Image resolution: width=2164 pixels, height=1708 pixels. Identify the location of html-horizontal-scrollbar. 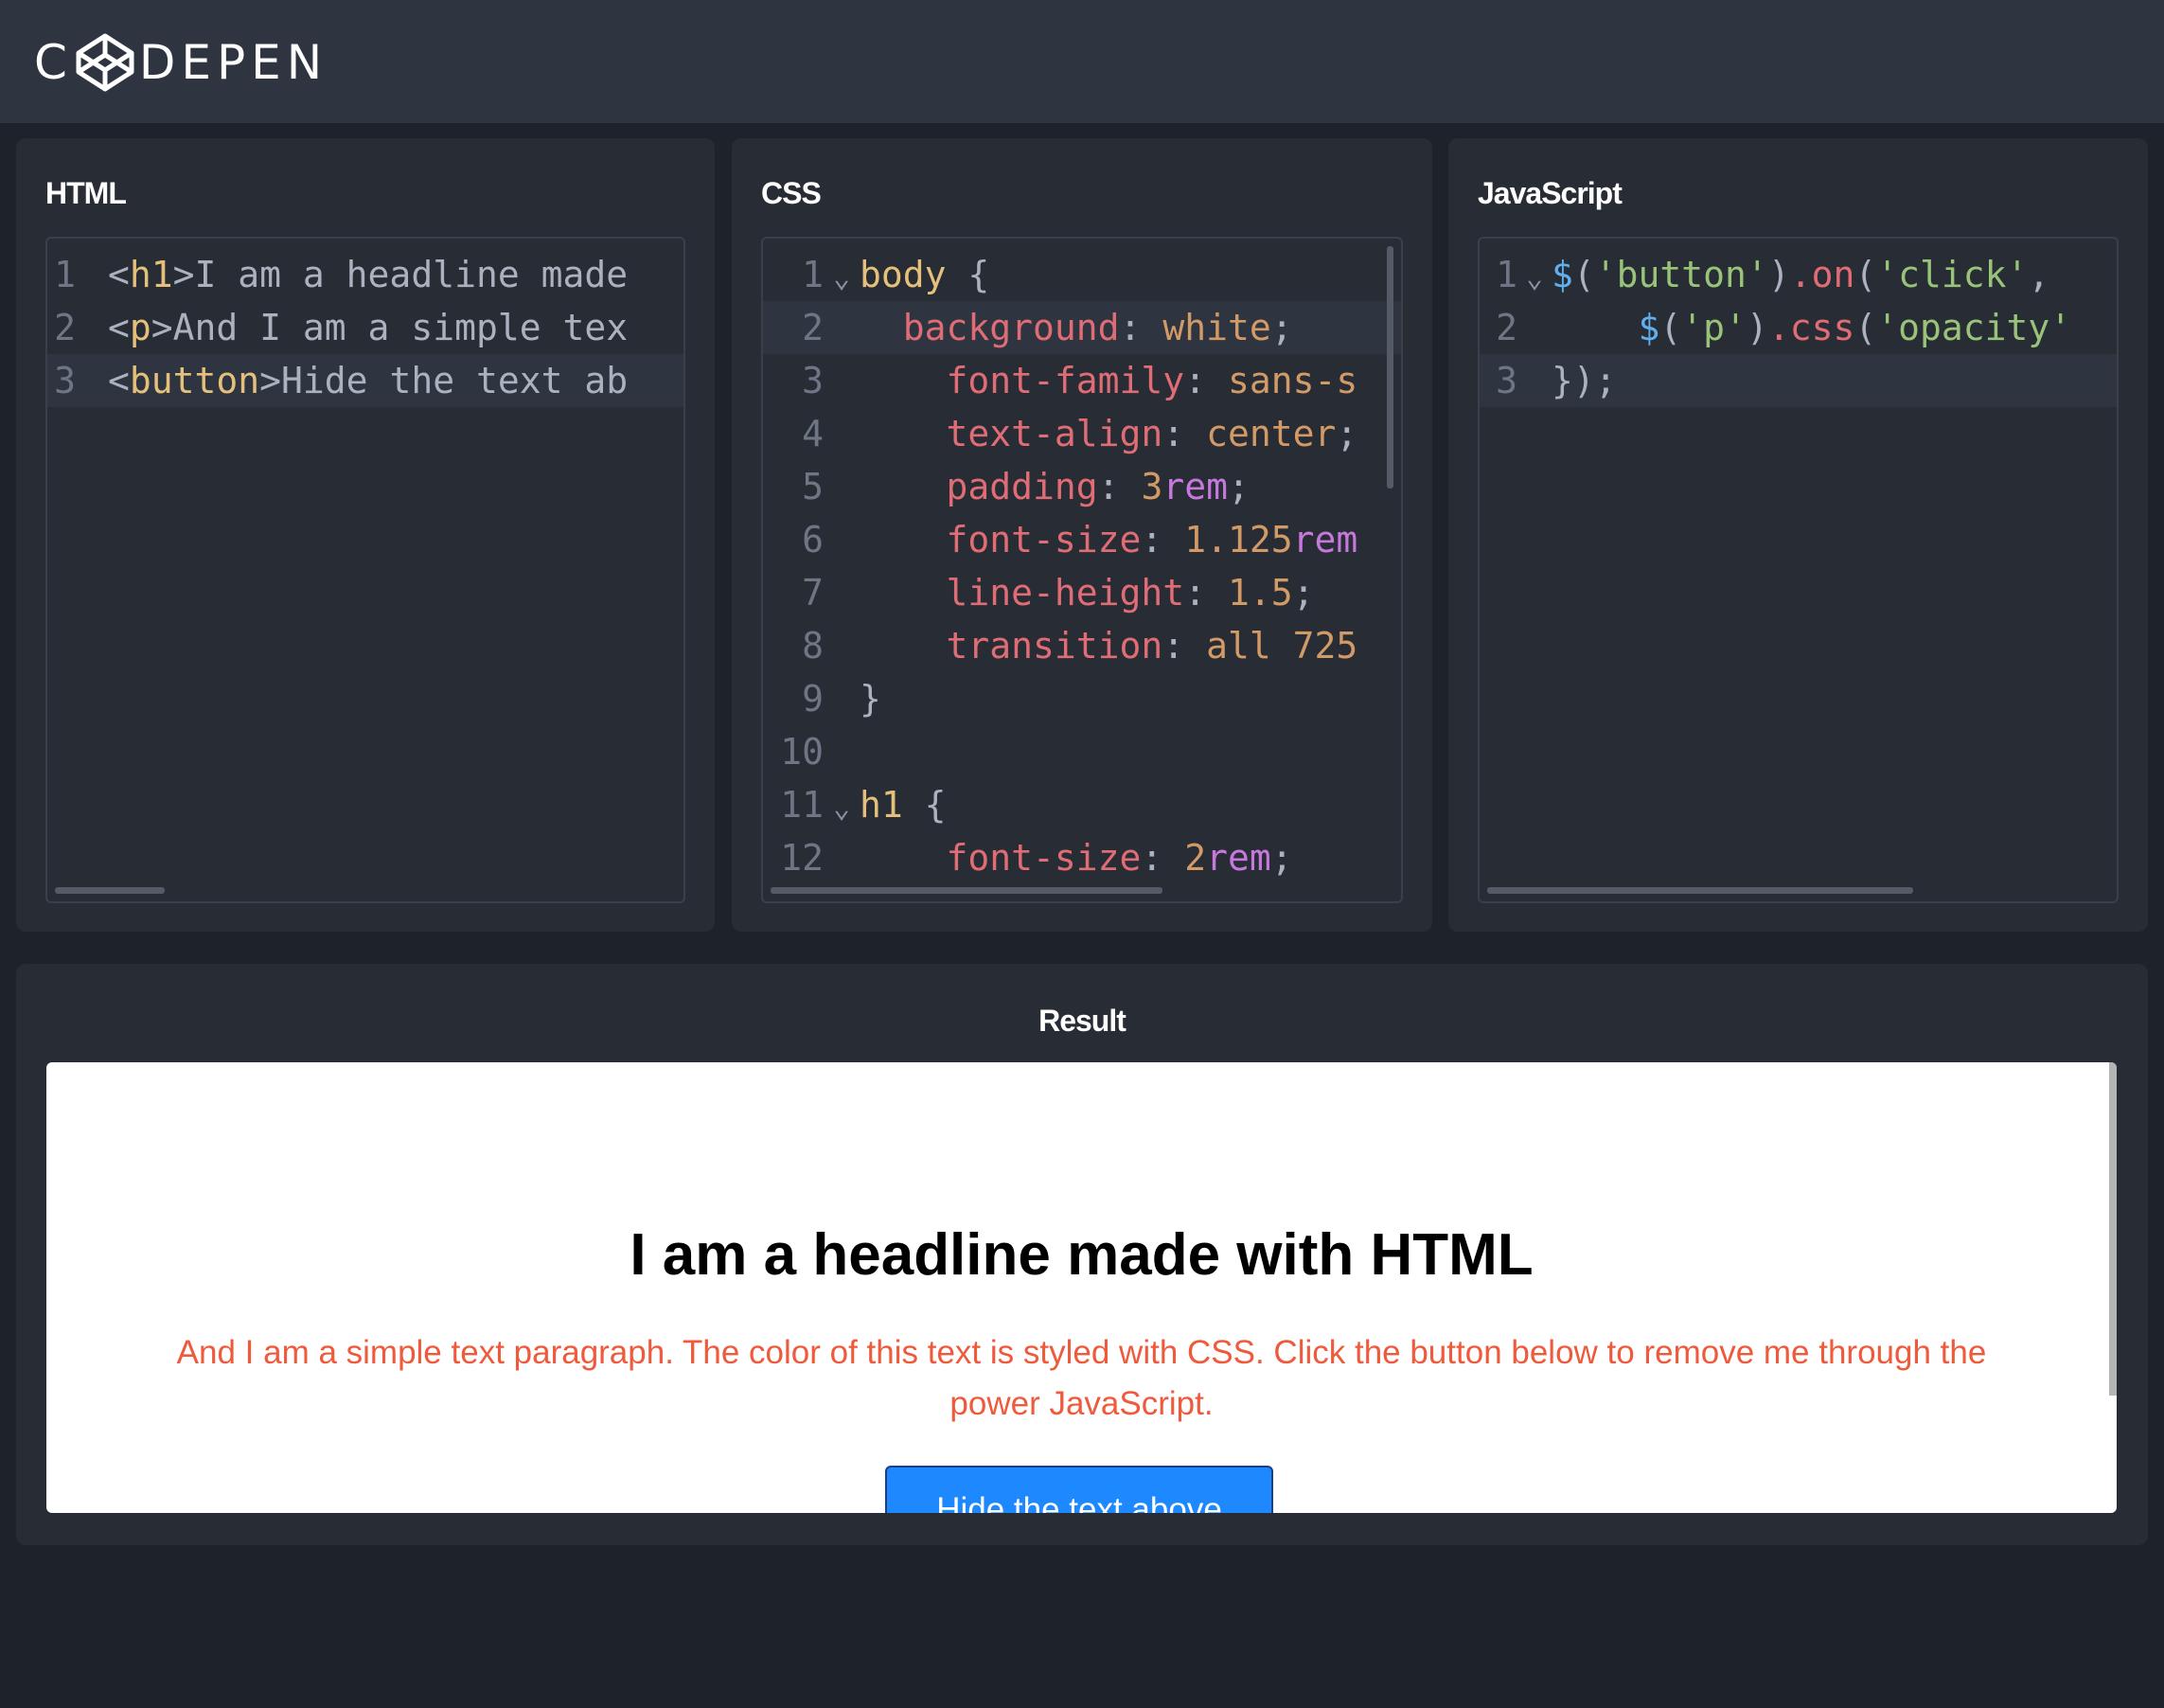
(110, 890).